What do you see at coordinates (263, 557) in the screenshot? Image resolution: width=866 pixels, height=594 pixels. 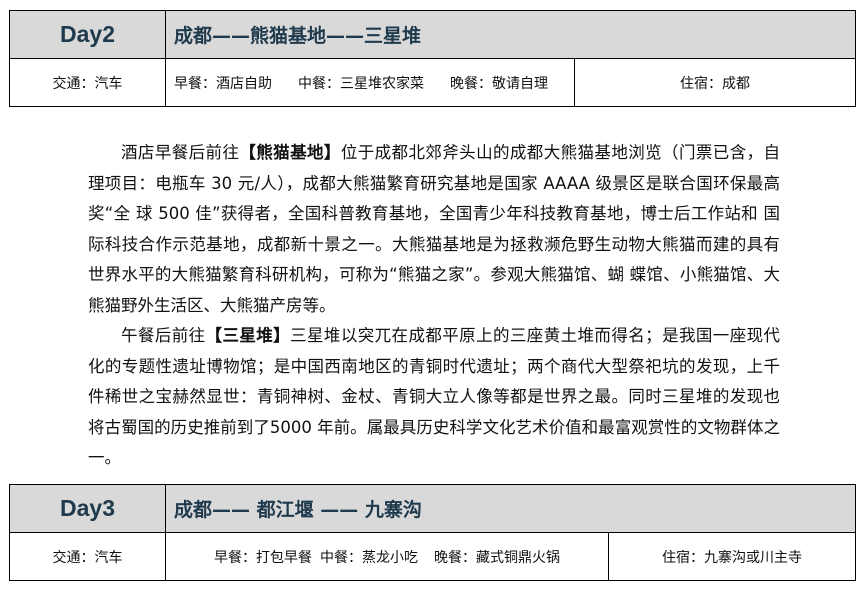 I see `day3-breakfast: 早餐：打包早餐` at bounding box center [263, 557].